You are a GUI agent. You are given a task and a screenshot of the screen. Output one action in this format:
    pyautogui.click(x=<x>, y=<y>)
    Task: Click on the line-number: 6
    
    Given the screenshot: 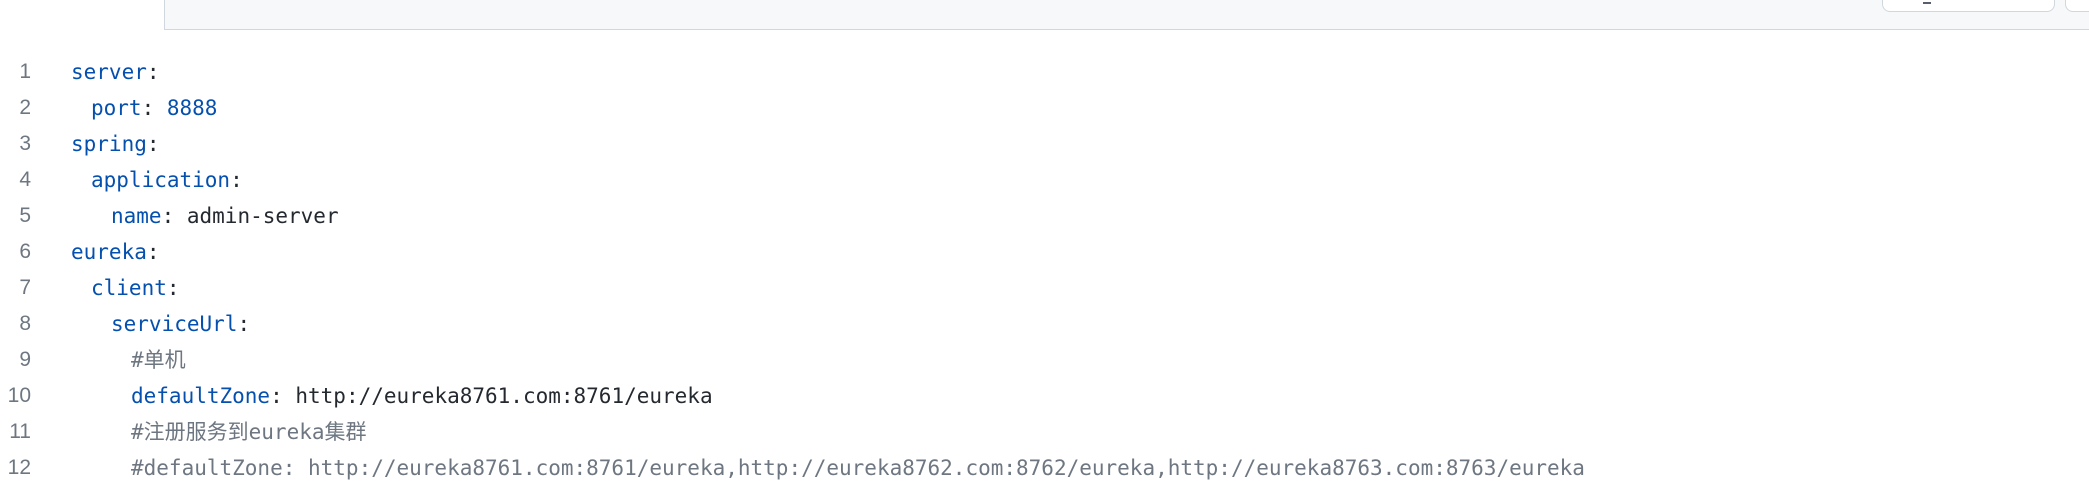 What is the action you would take?
    pyautogui.click(x=15, y=252)
    